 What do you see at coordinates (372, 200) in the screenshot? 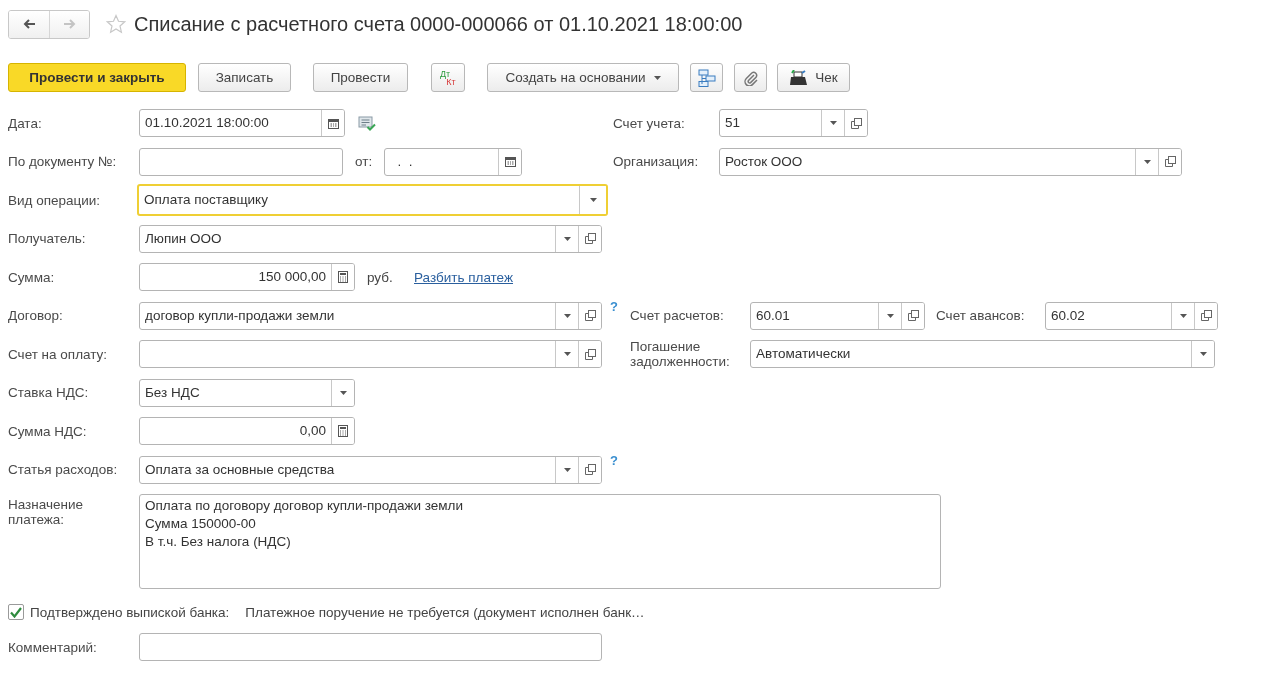
I see `dropdown-field: Оплата поставщику` at bounding box center [372, 200].